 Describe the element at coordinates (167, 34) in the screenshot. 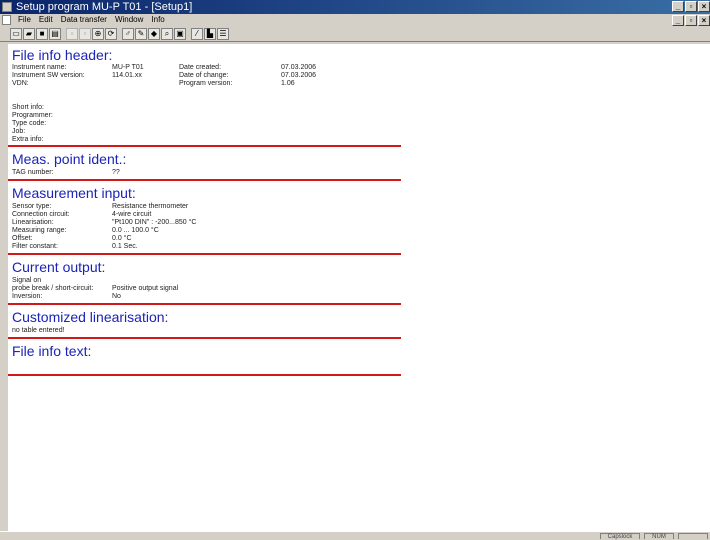

I see `search-icon: ⌕` at that location.